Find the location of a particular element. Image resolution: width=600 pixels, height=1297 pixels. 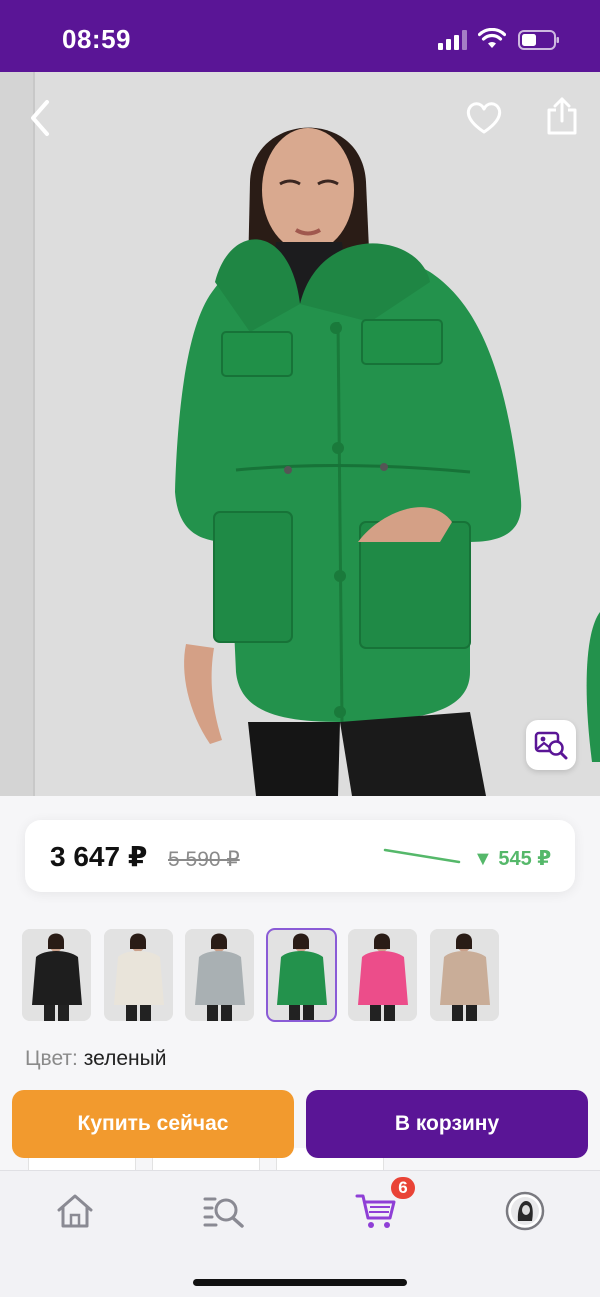

cellular-signal-icon is located at coordinates (452, 40).